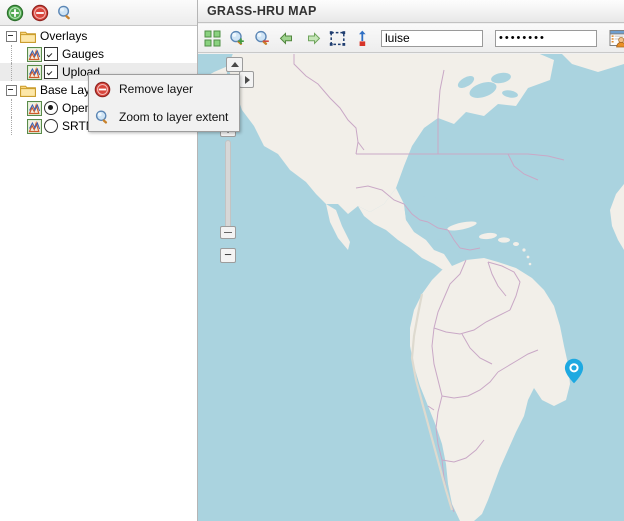 This screenshot has width=624, height=521. I want to click on layer-tree-toolbar, so click(98, 13).